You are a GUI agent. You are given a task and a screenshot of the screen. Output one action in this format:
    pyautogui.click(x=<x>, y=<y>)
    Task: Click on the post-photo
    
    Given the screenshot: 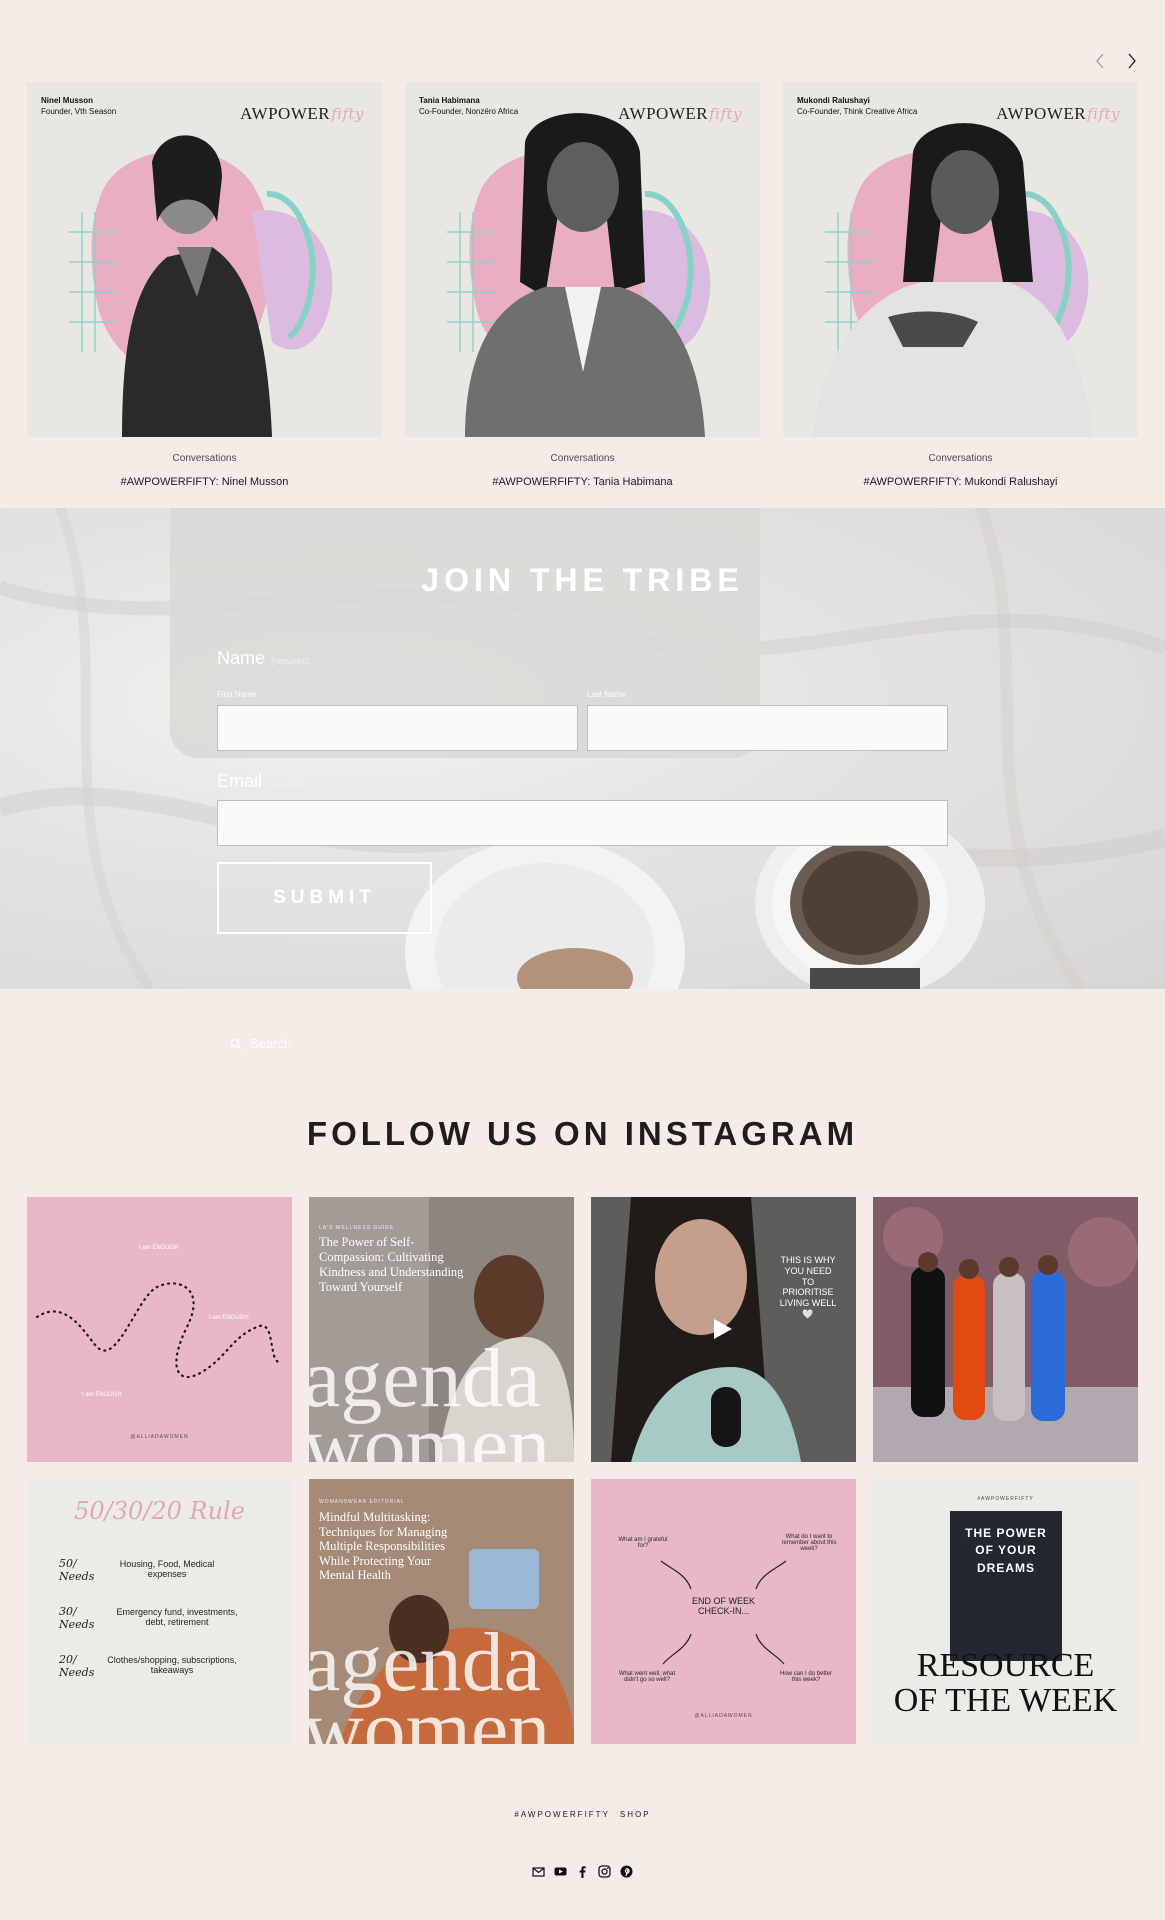 What is the action you would take?
    pyautogui.click(x=1005, y=1329)
    